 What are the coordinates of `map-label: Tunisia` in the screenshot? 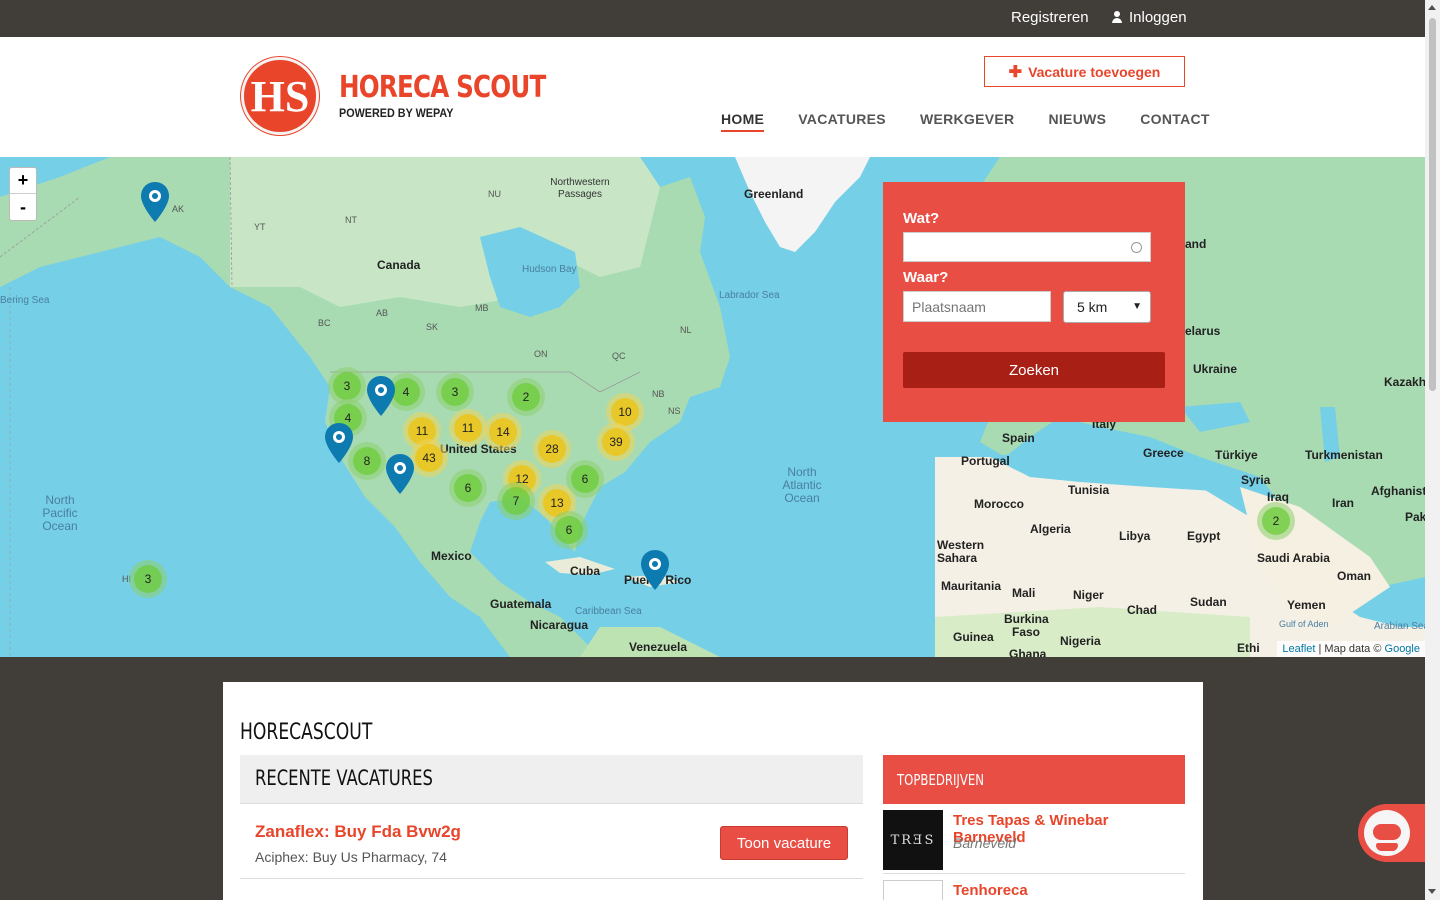 It's located at (1089, 490).